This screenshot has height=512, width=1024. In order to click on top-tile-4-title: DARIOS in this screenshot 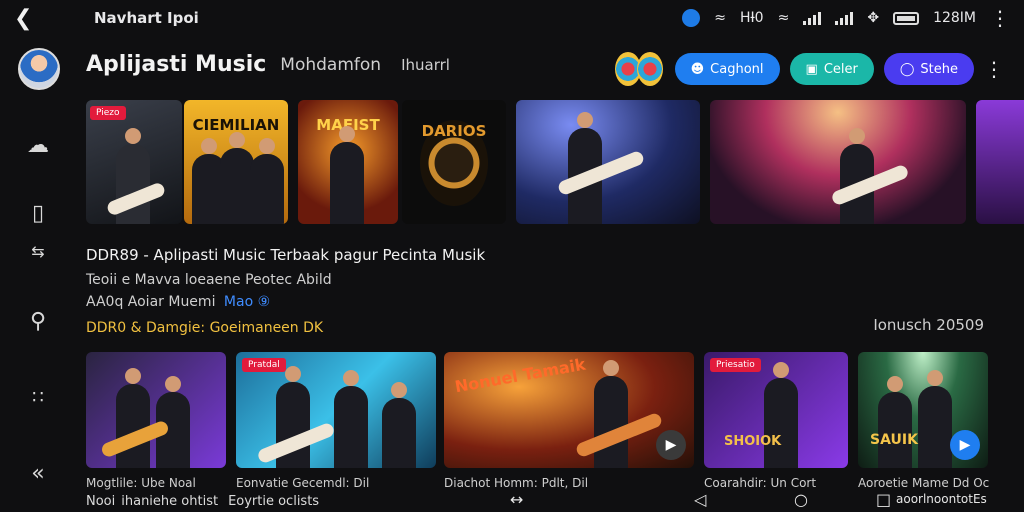, I will do `click(454, 131)`.